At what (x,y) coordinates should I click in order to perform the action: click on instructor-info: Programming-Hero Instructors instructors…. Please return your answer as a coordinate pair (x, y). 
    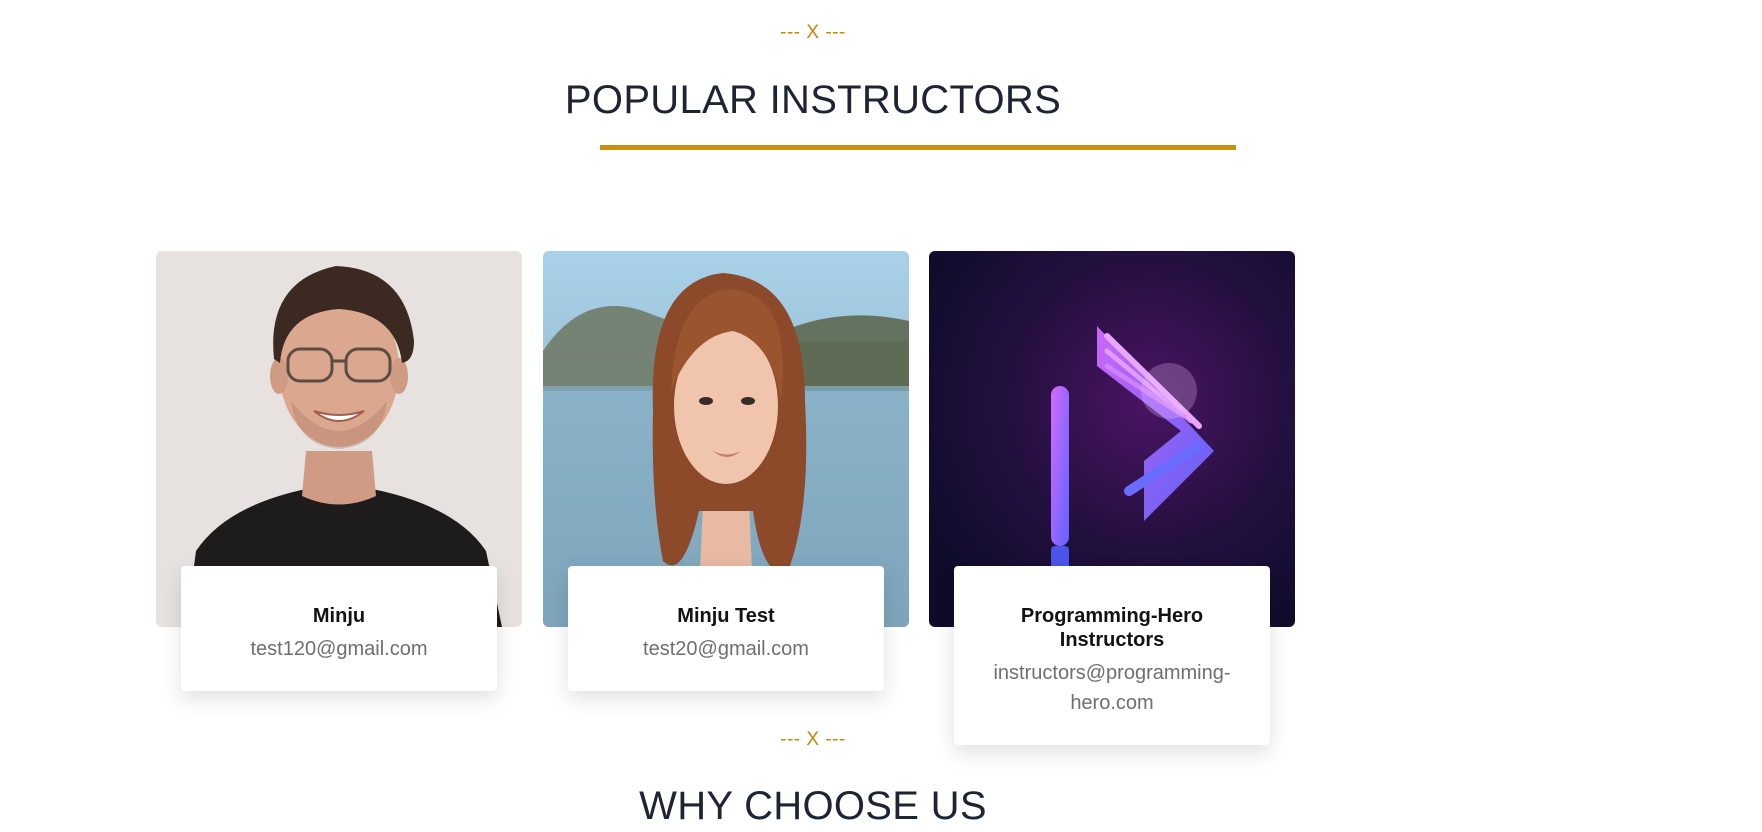
    Looking at the image, I should click on (1112, 655).